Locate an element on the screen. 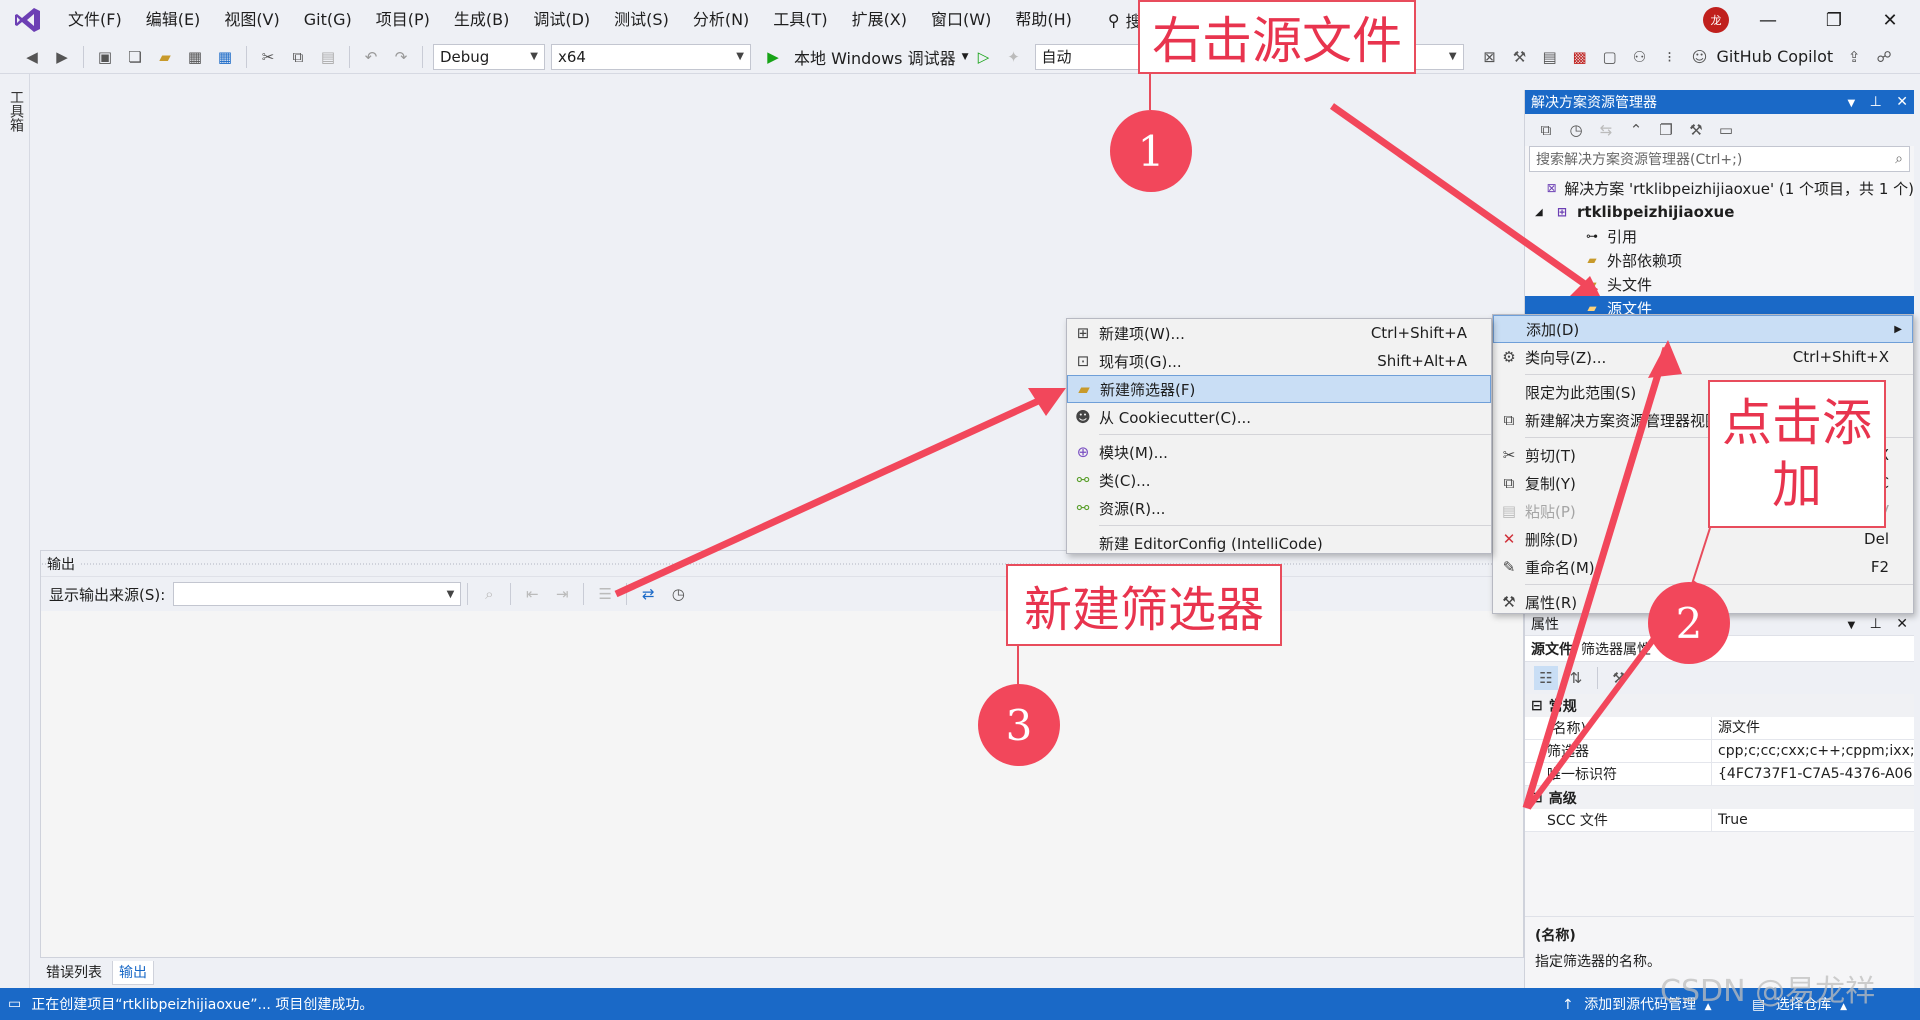 This screenshot has height=1020, width=1920. property-value: True is located at coordinates (1812, 820).